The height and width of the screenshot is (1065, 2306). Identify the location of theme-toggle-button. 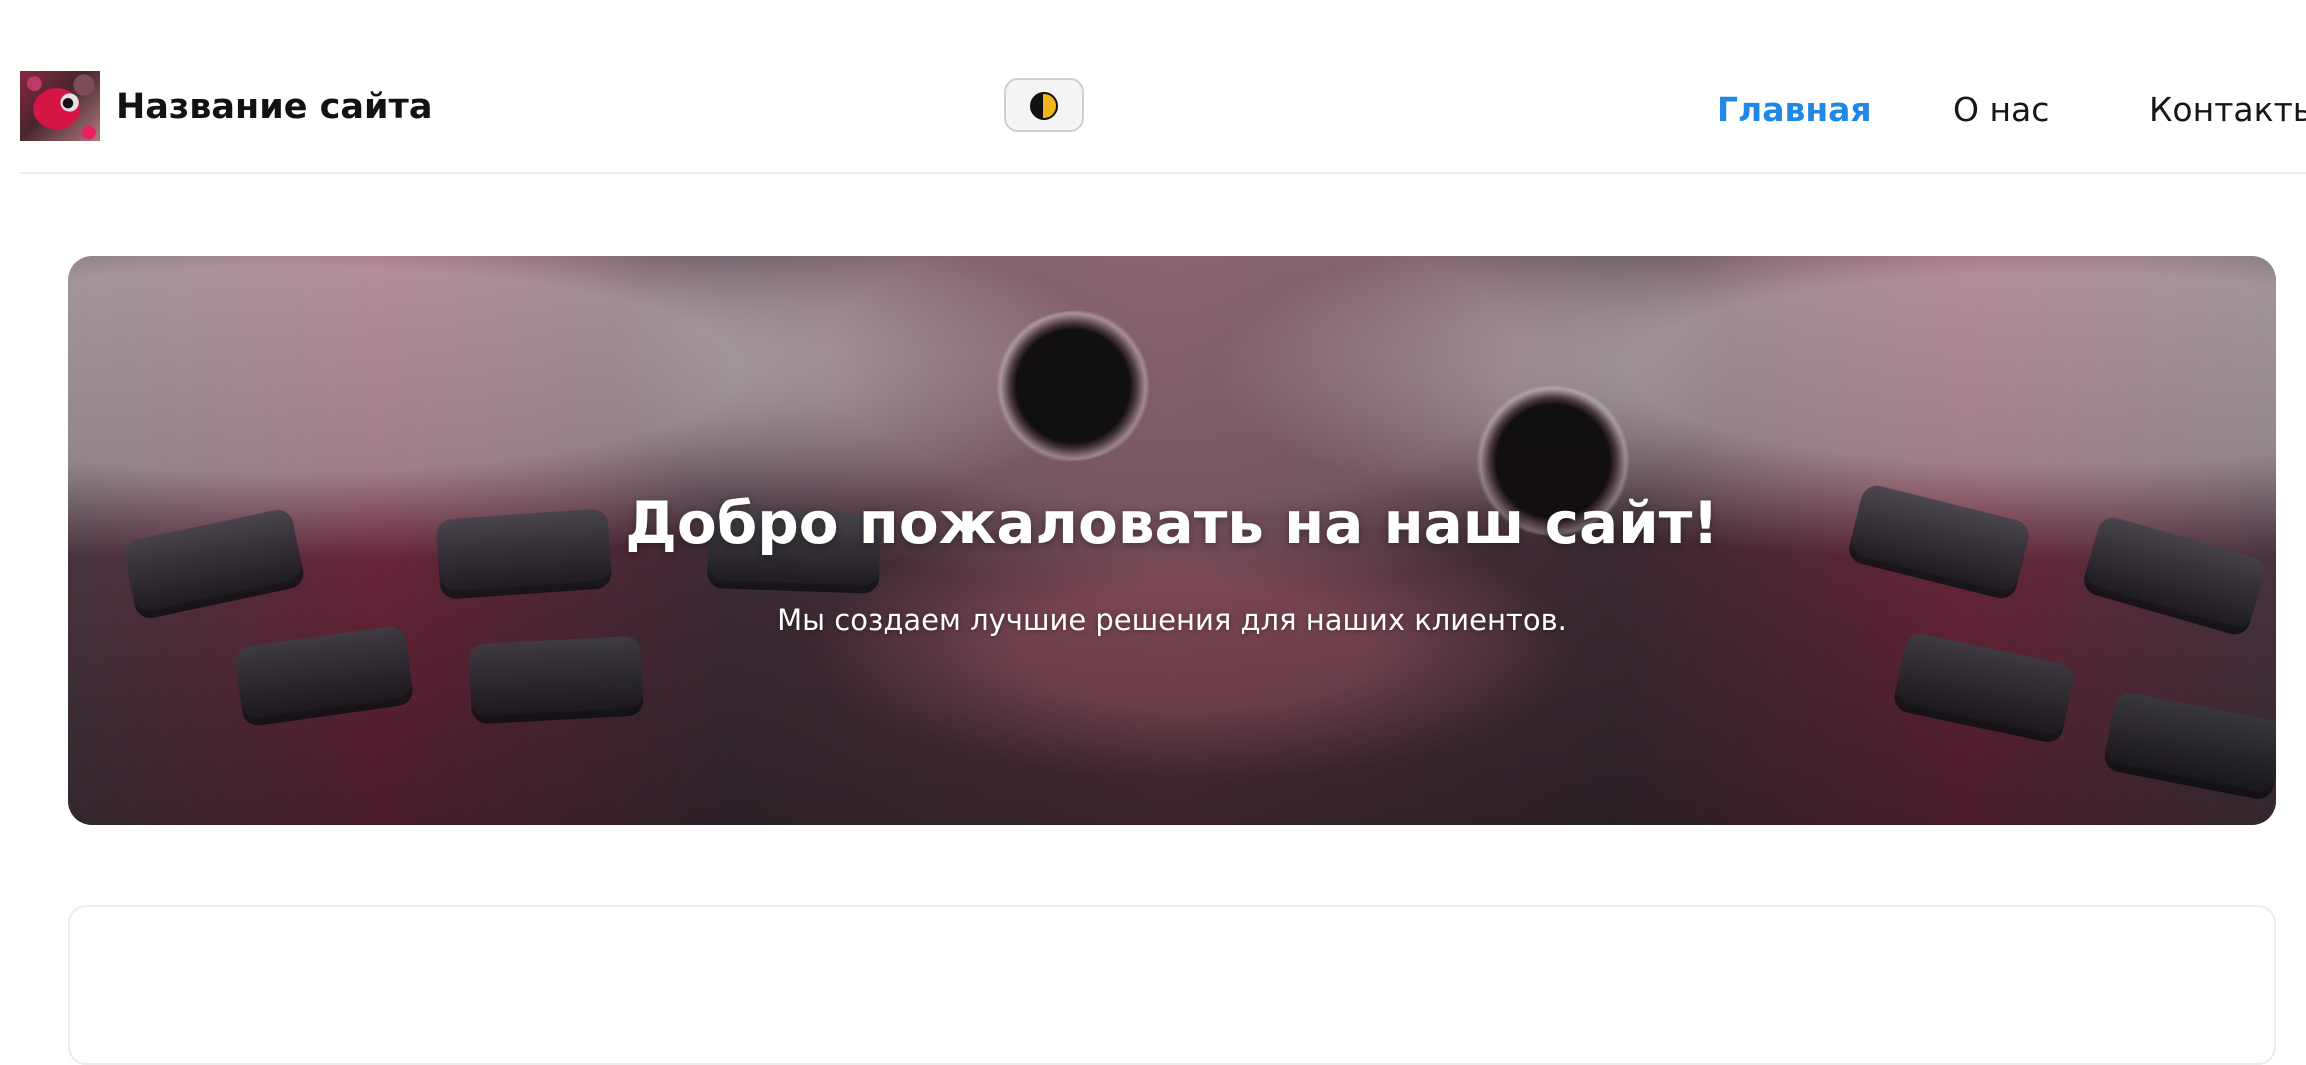
(1044, 105).